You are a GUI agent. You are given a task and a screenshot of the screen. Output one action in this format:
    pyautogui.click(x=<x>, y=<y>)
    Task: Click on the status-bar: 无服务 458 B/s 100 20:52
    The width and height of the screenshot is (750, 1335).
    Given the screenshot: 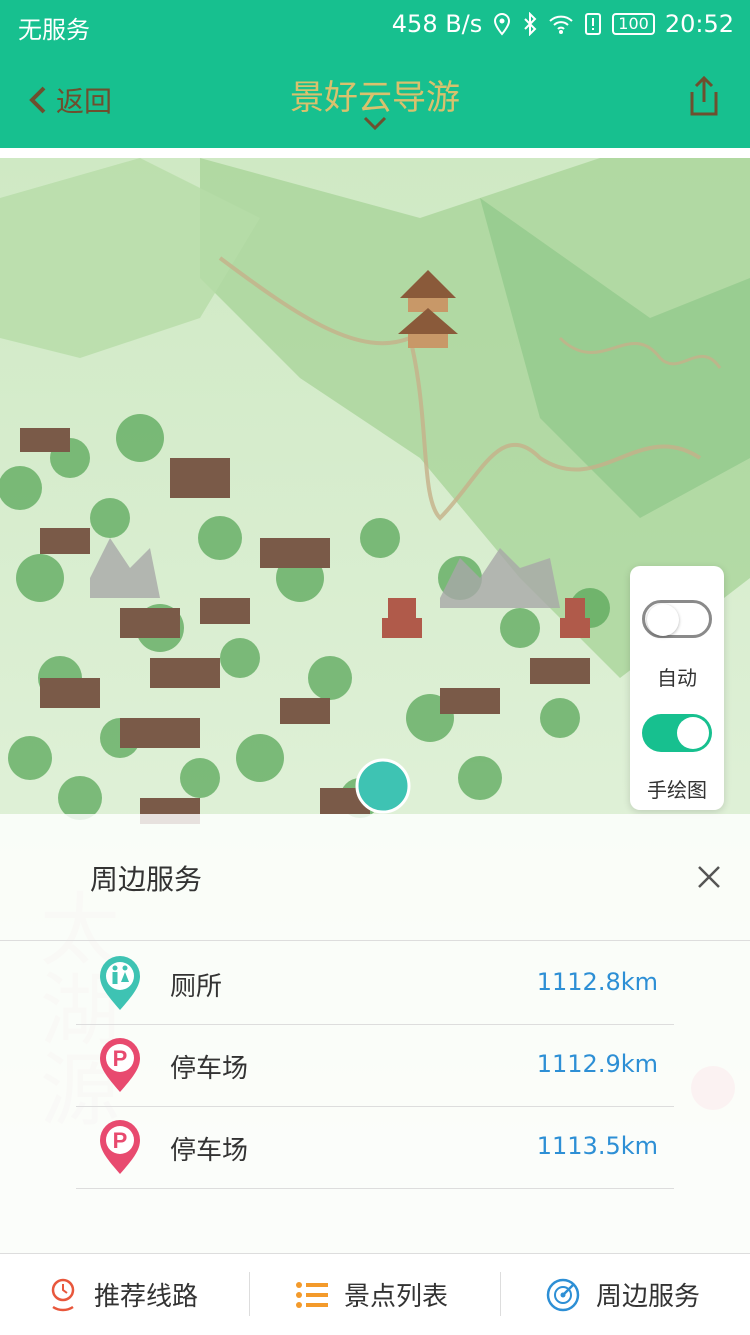 What is the action you would take?
    pyautogui.click(x=375, y=26)
    